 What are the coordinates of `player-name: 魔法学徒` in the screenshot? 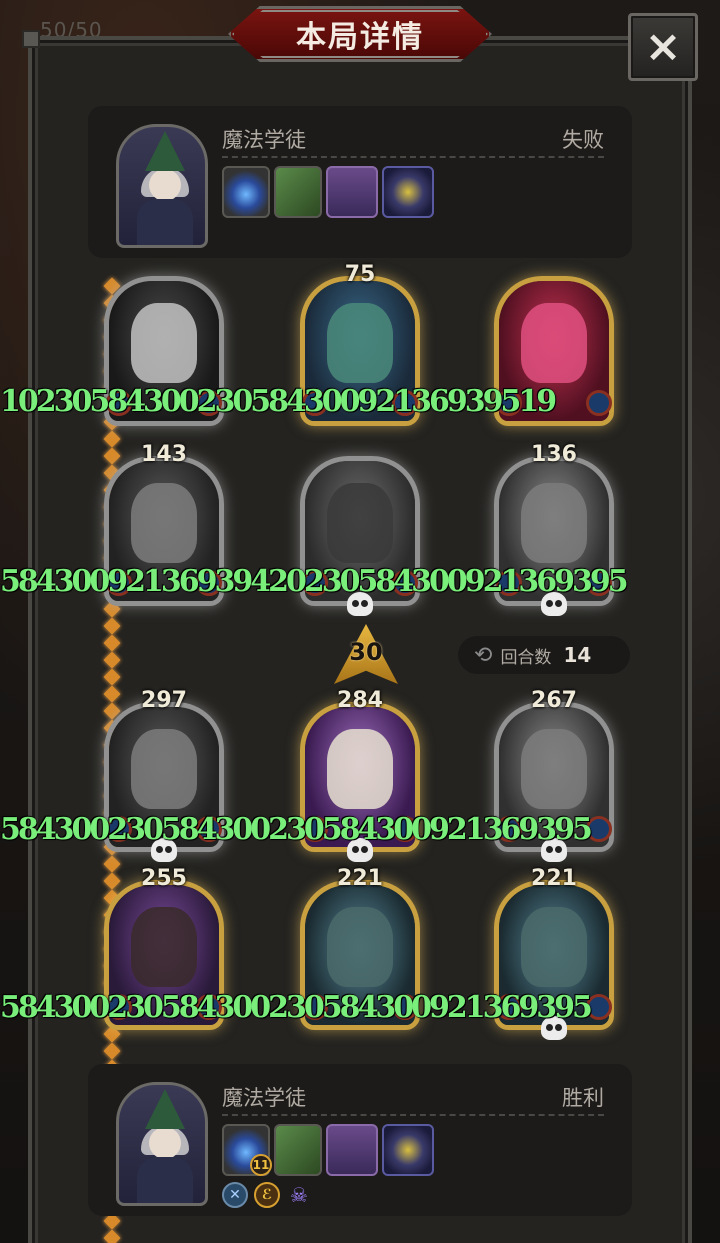 It's located at (264, 1098).